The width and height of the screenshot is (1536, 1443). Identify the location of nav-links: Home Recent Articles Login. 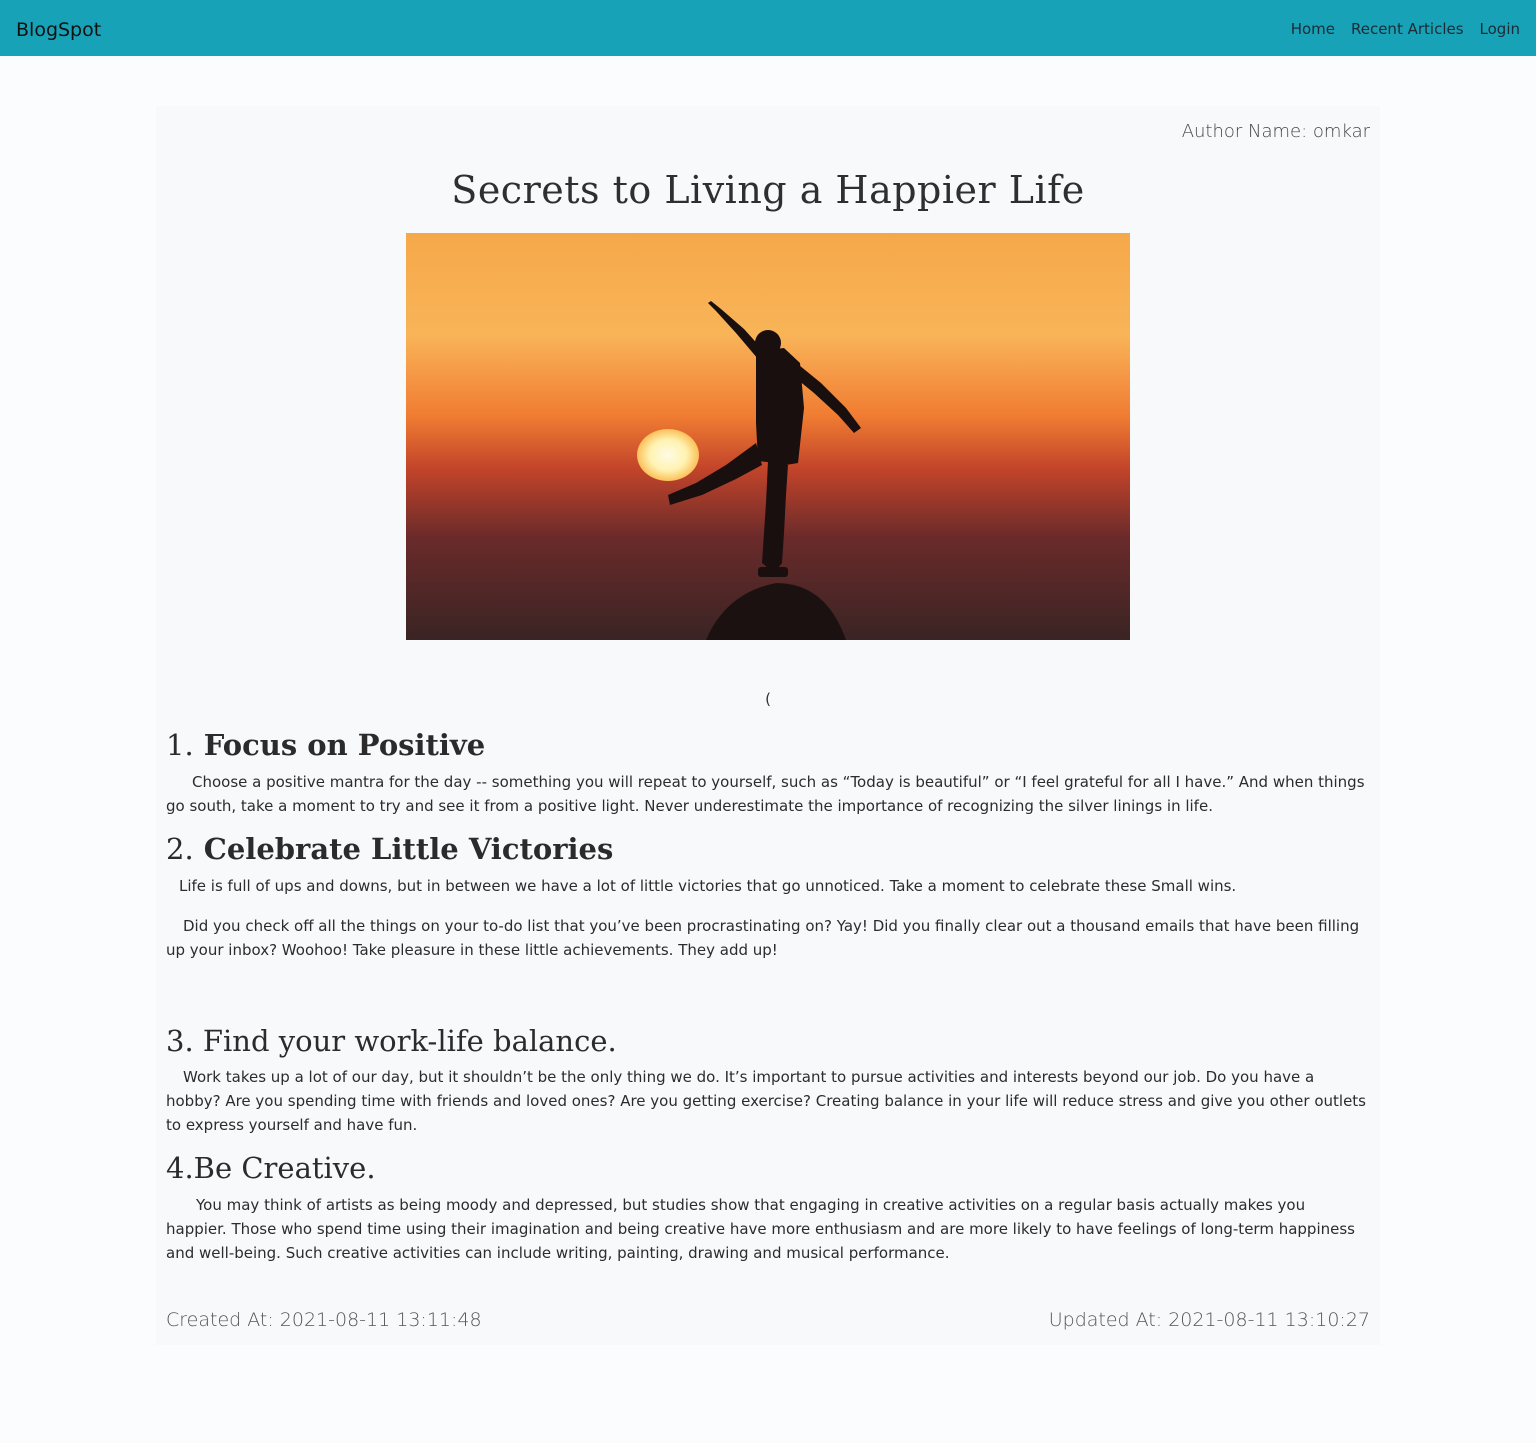
(1405, 29).